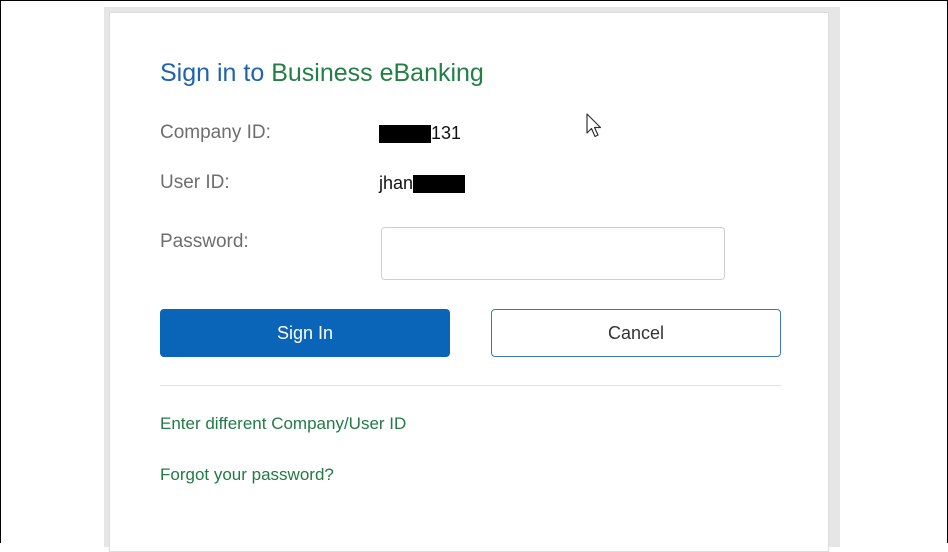  Describe the element at coordinates (204, 241) in the screenshot. I see `password-label: Password:` at that location.